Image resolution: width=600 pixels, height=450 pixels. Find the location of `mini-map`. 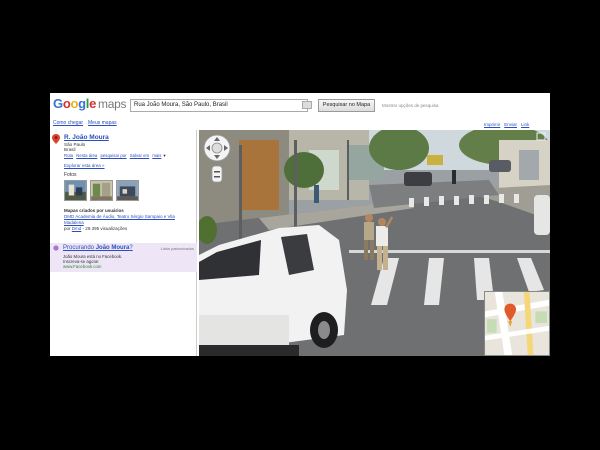

mini-map is located at coordinates (517, 323).